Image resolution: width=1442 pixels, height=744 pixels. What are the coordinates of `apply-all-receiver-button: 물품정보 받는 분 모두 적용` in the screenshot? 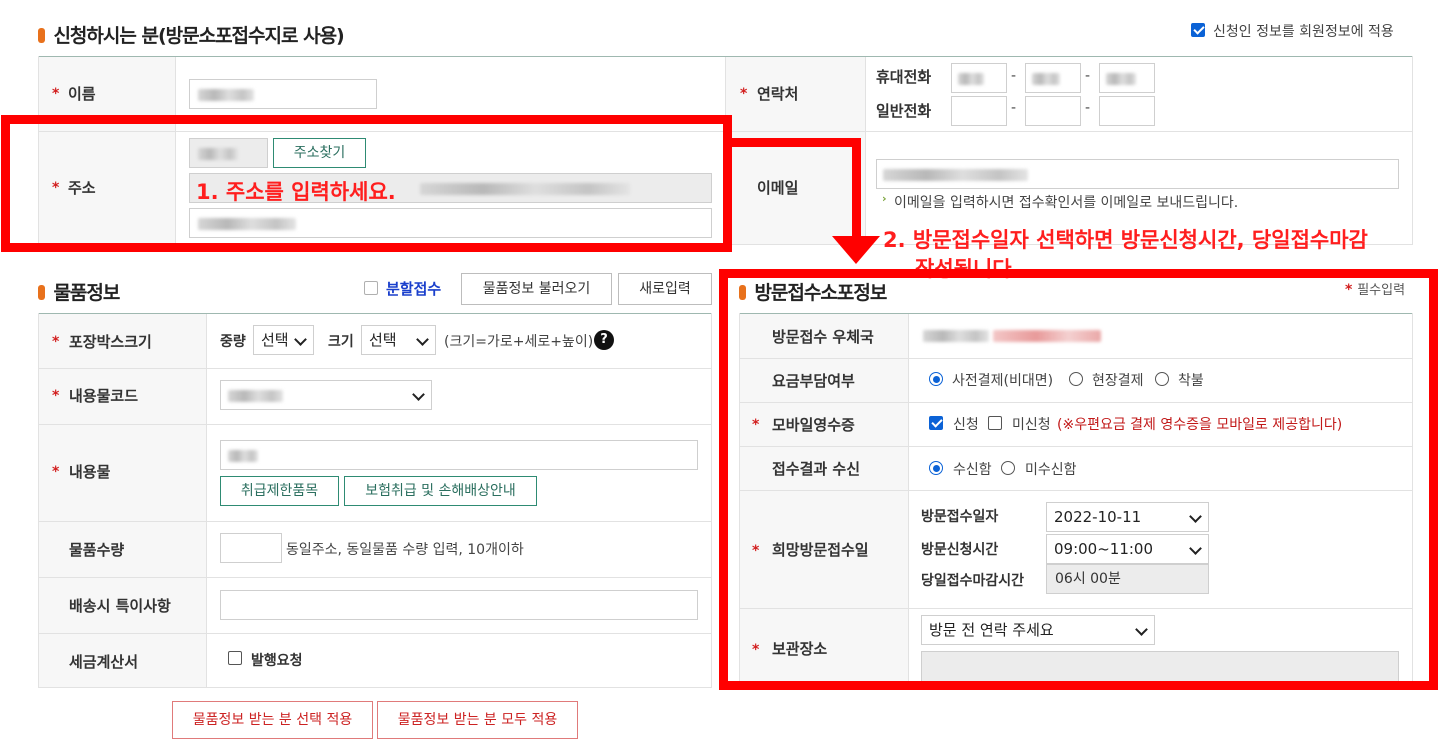 It's located at (477, 720).